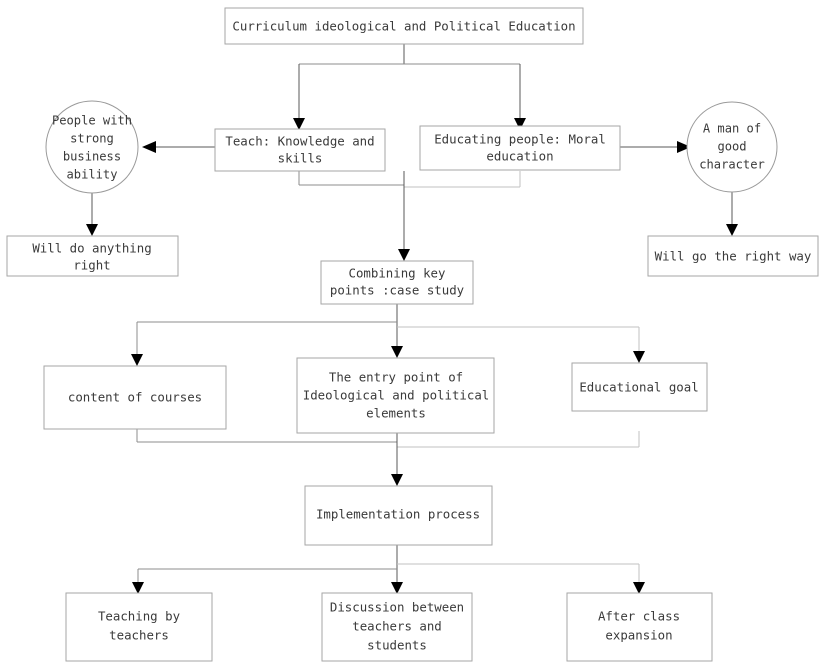  Describe the element at coordinates (396, 413) in the screenshot. I see `node-entry-label-line3: elements` at that location.